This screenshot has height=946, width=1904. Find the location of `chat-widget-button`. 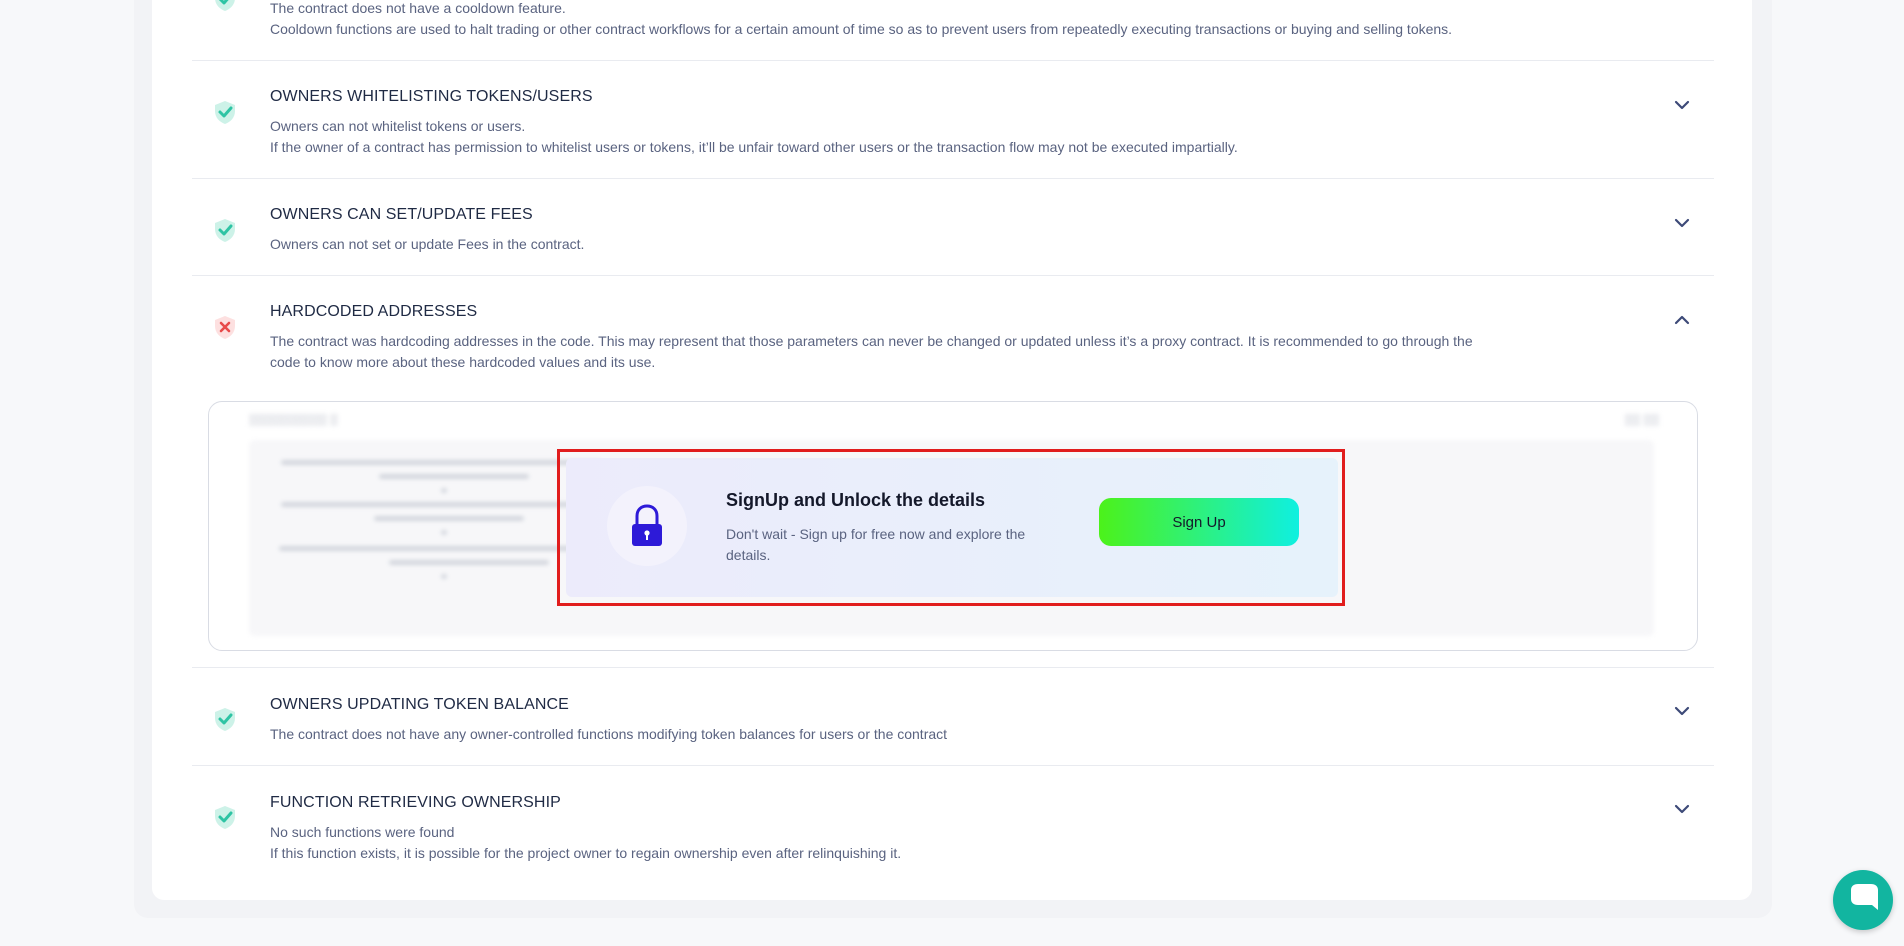

chat-widget-button is located at coordinates (1863, 900).